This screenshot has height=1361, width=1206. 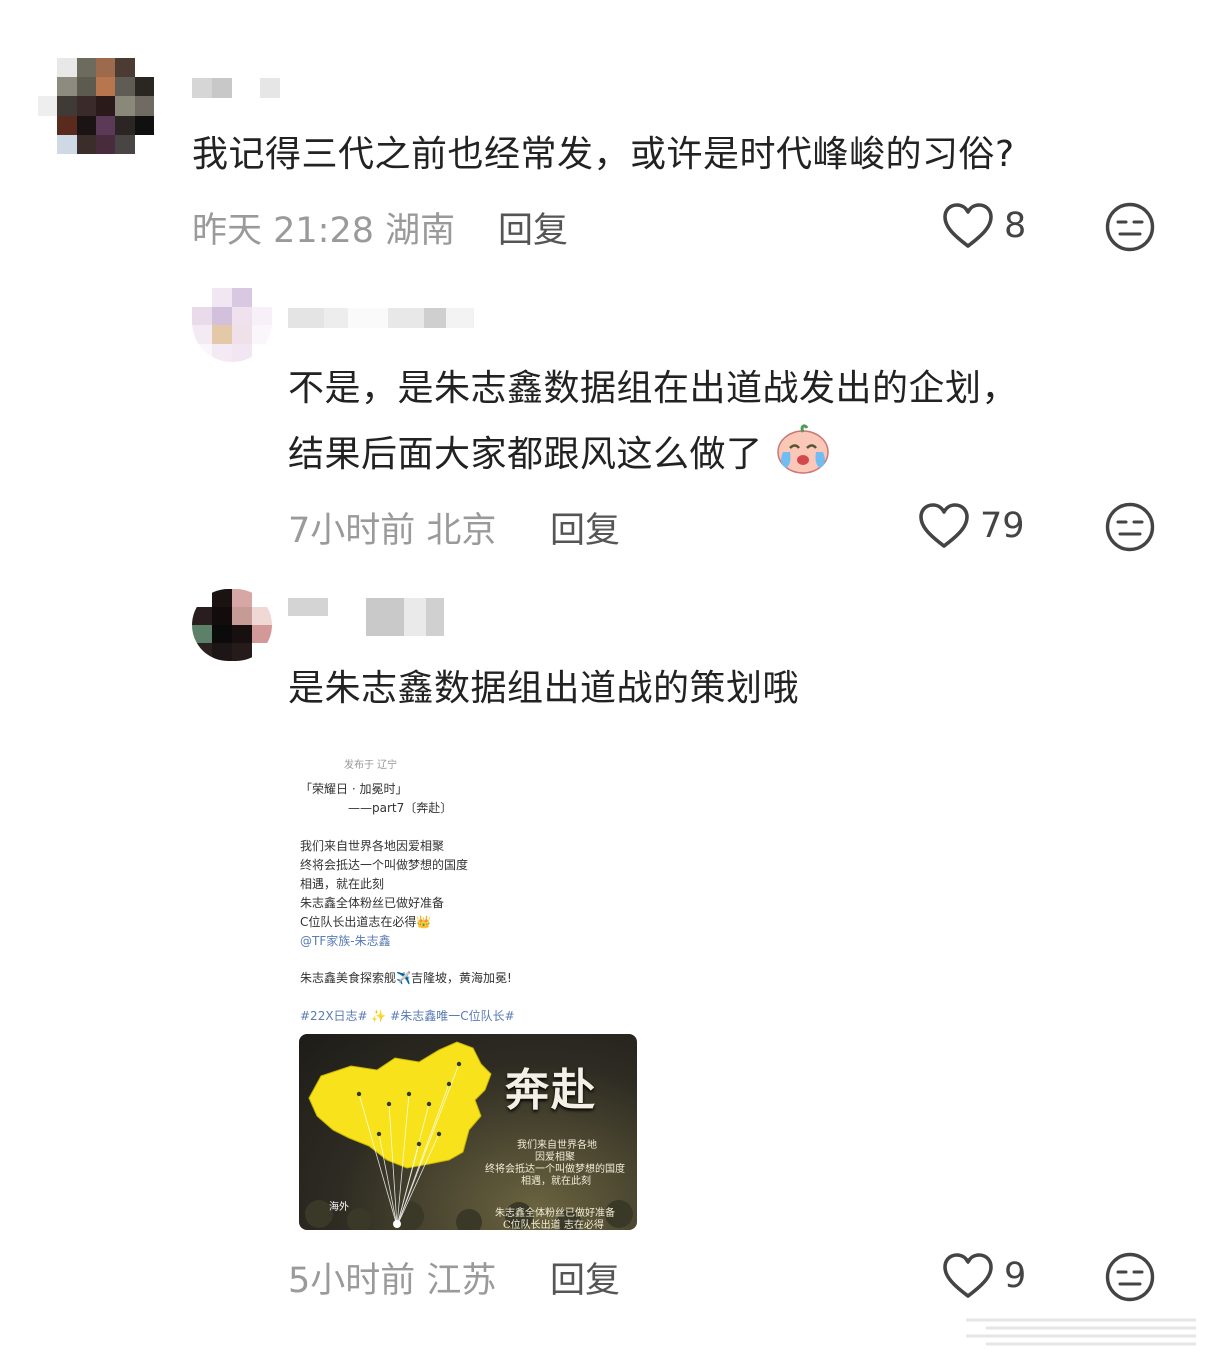 What do you see at coordinates (461, 1281) in the screenshot?
I see `comment-location: 江苏` at bounding box center [461, 1281].